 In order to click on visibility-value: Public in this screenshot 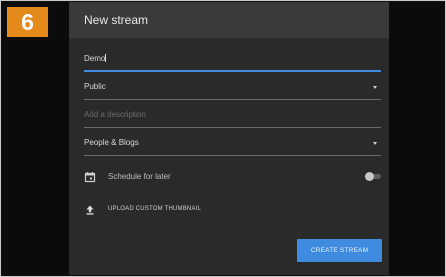, I will do `click(95, 86)`.